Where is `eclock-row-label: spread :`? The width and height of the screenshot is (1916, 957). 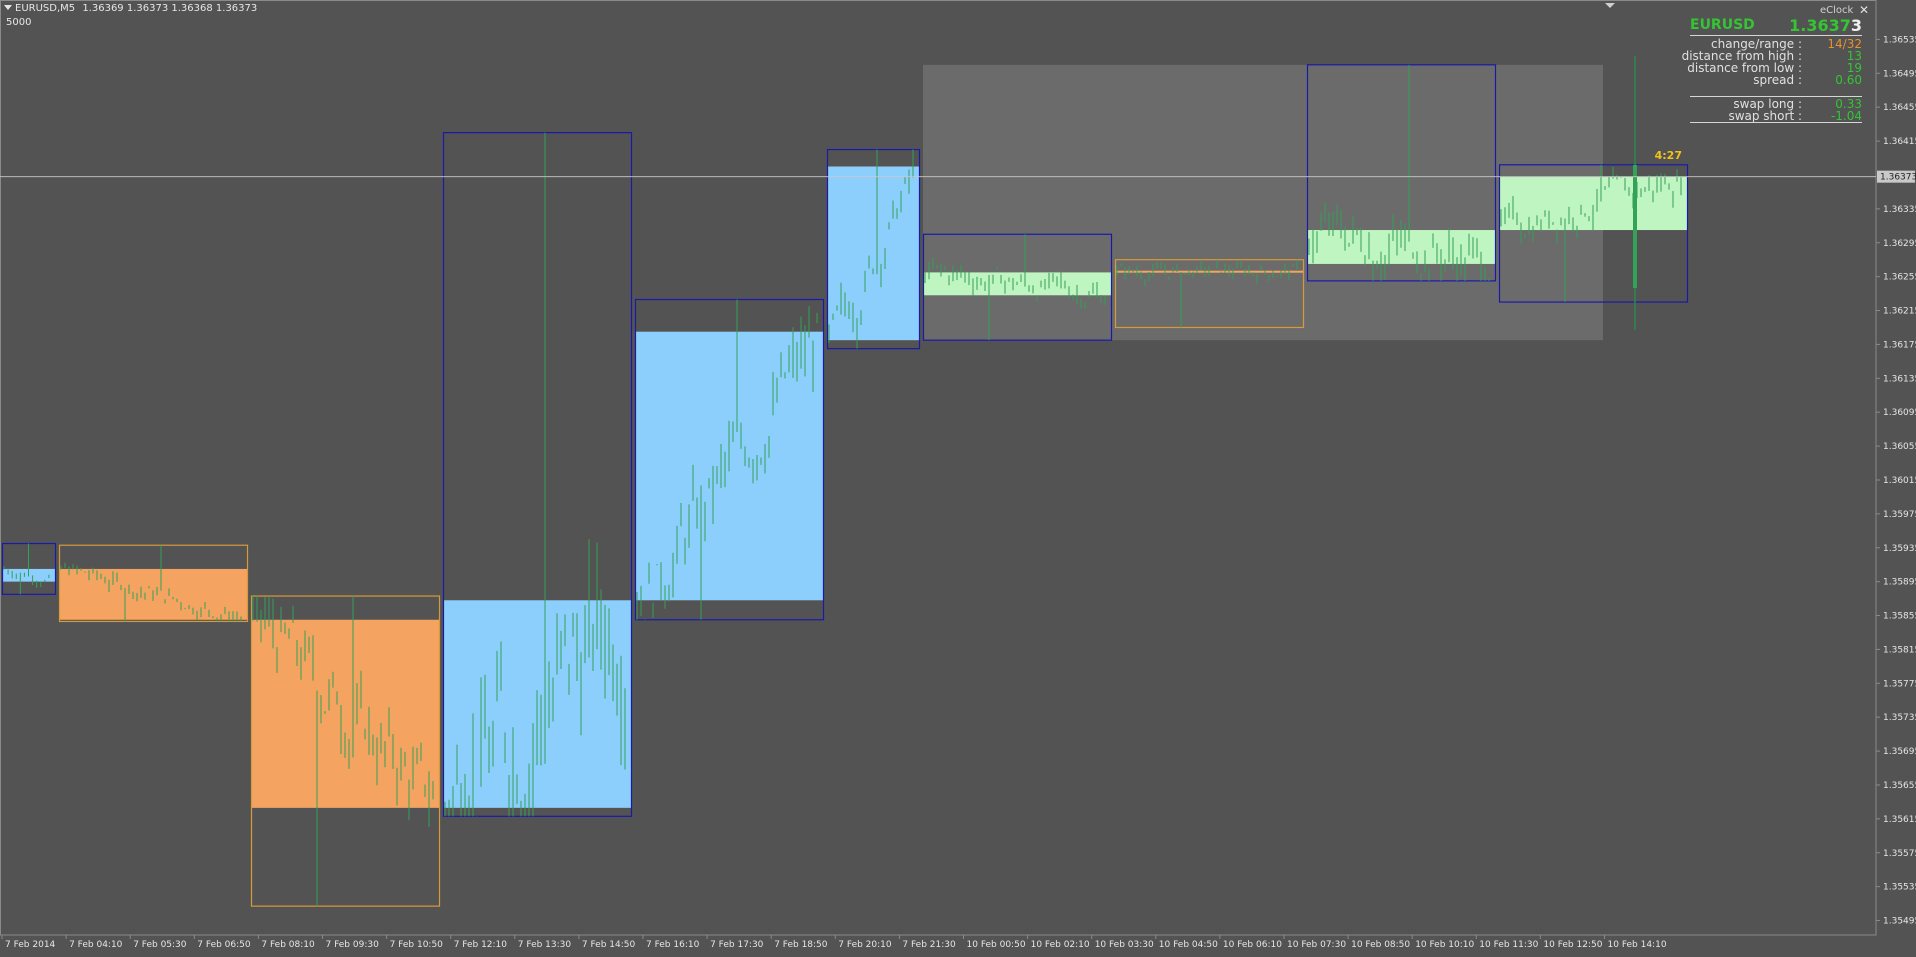 eclock-row-label: spread : is located at coordinates (1777, 80).